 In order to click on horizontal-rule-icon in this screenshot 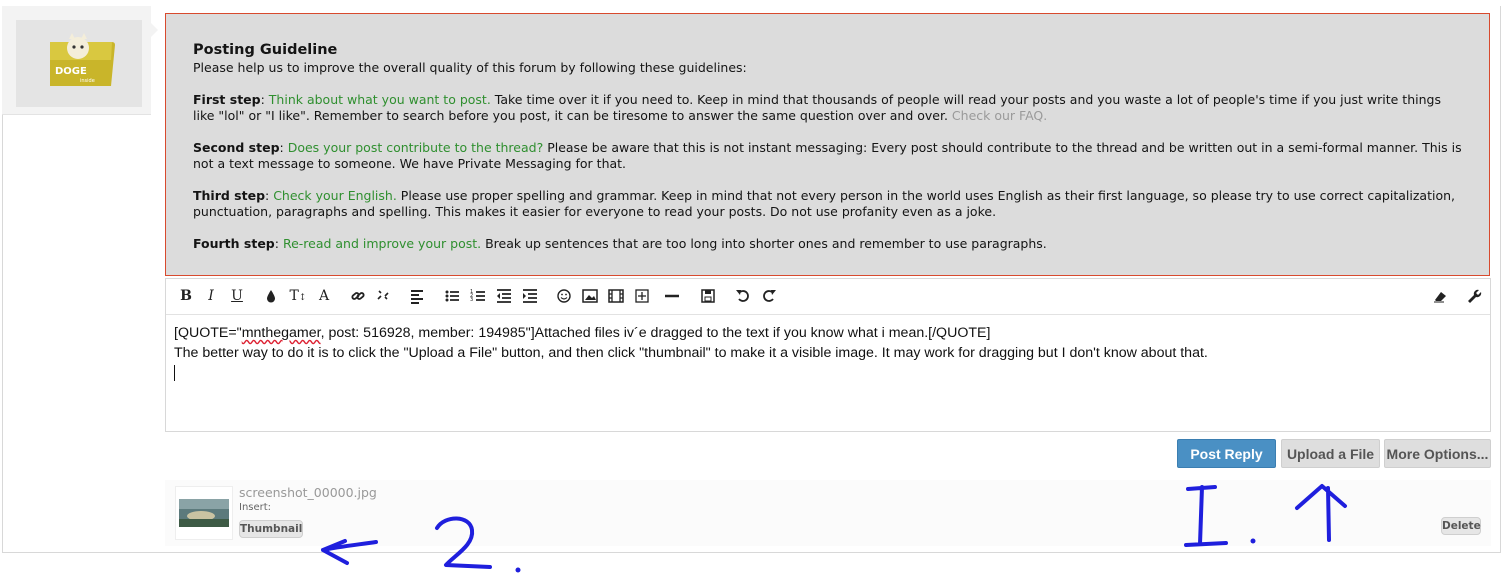, I will do `click(672, 296)`.